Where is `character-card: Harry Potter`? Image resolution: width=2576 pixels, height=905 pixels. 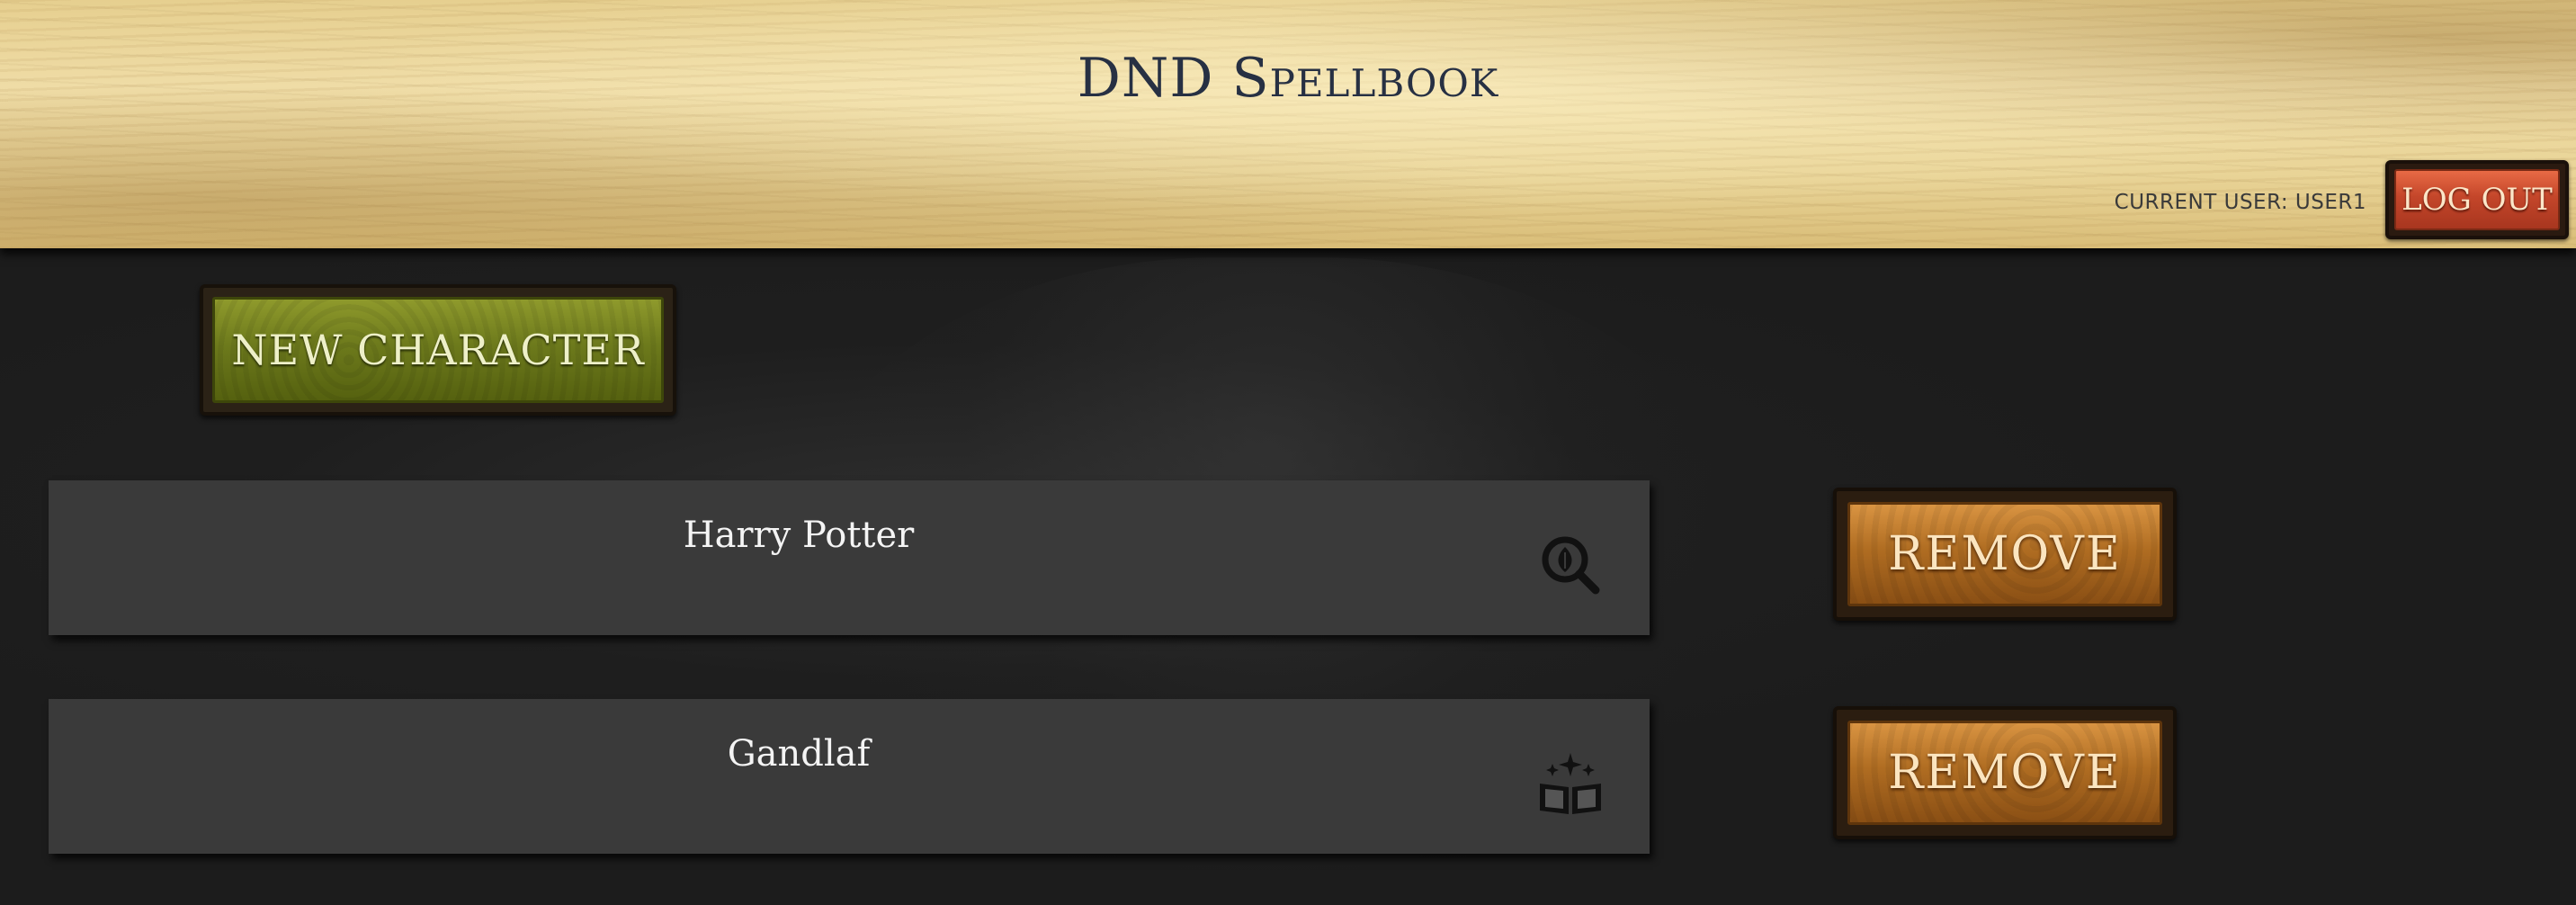 character-card: Harry Potter is located at coordinates (849, 557).